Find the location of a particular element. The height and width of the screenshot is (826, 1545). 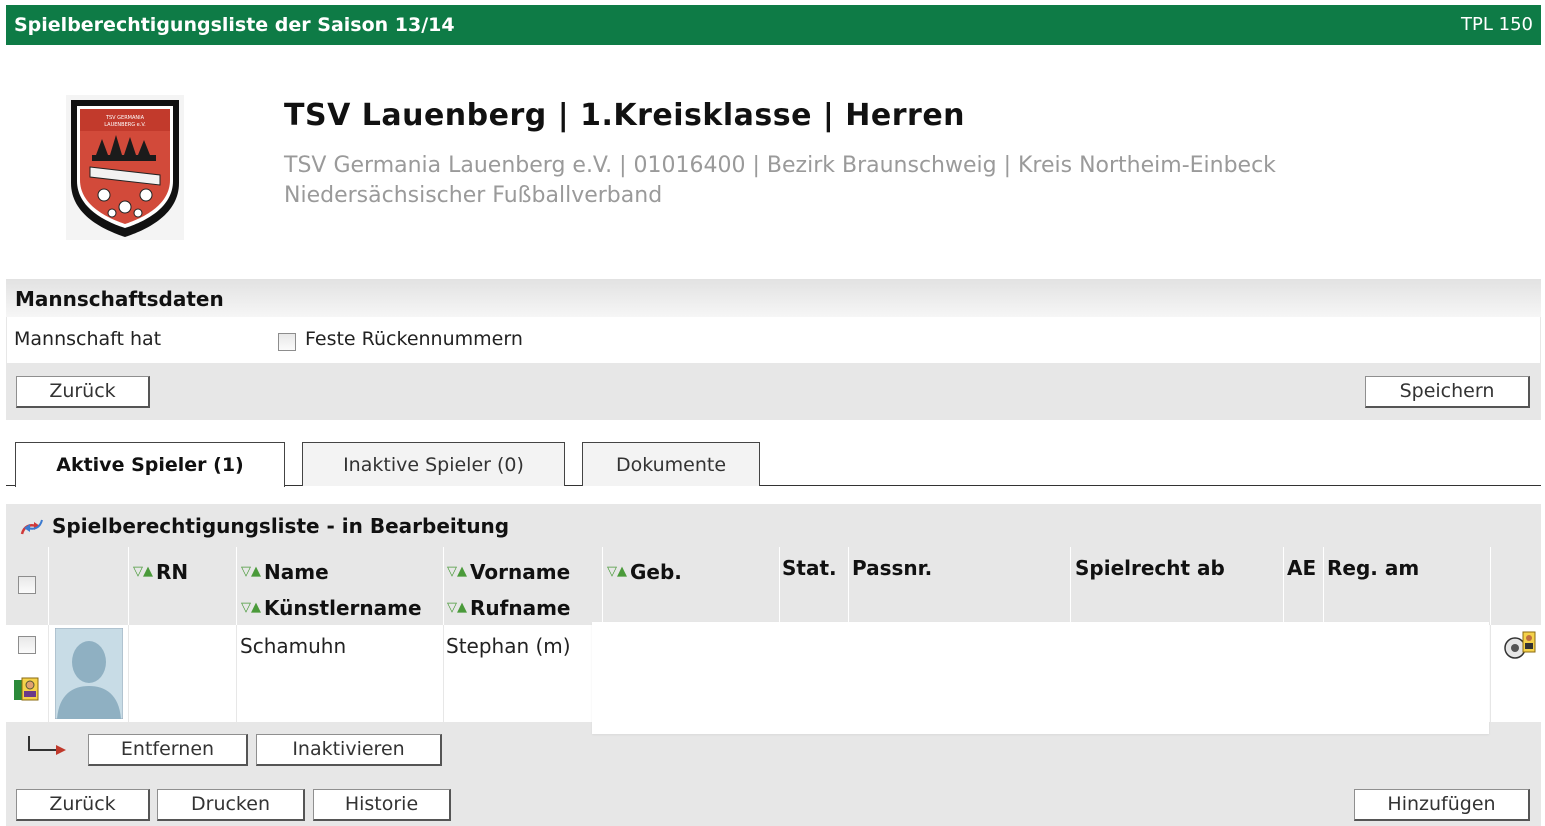

save-button: Speichern is located at coordinates (1447, 392).